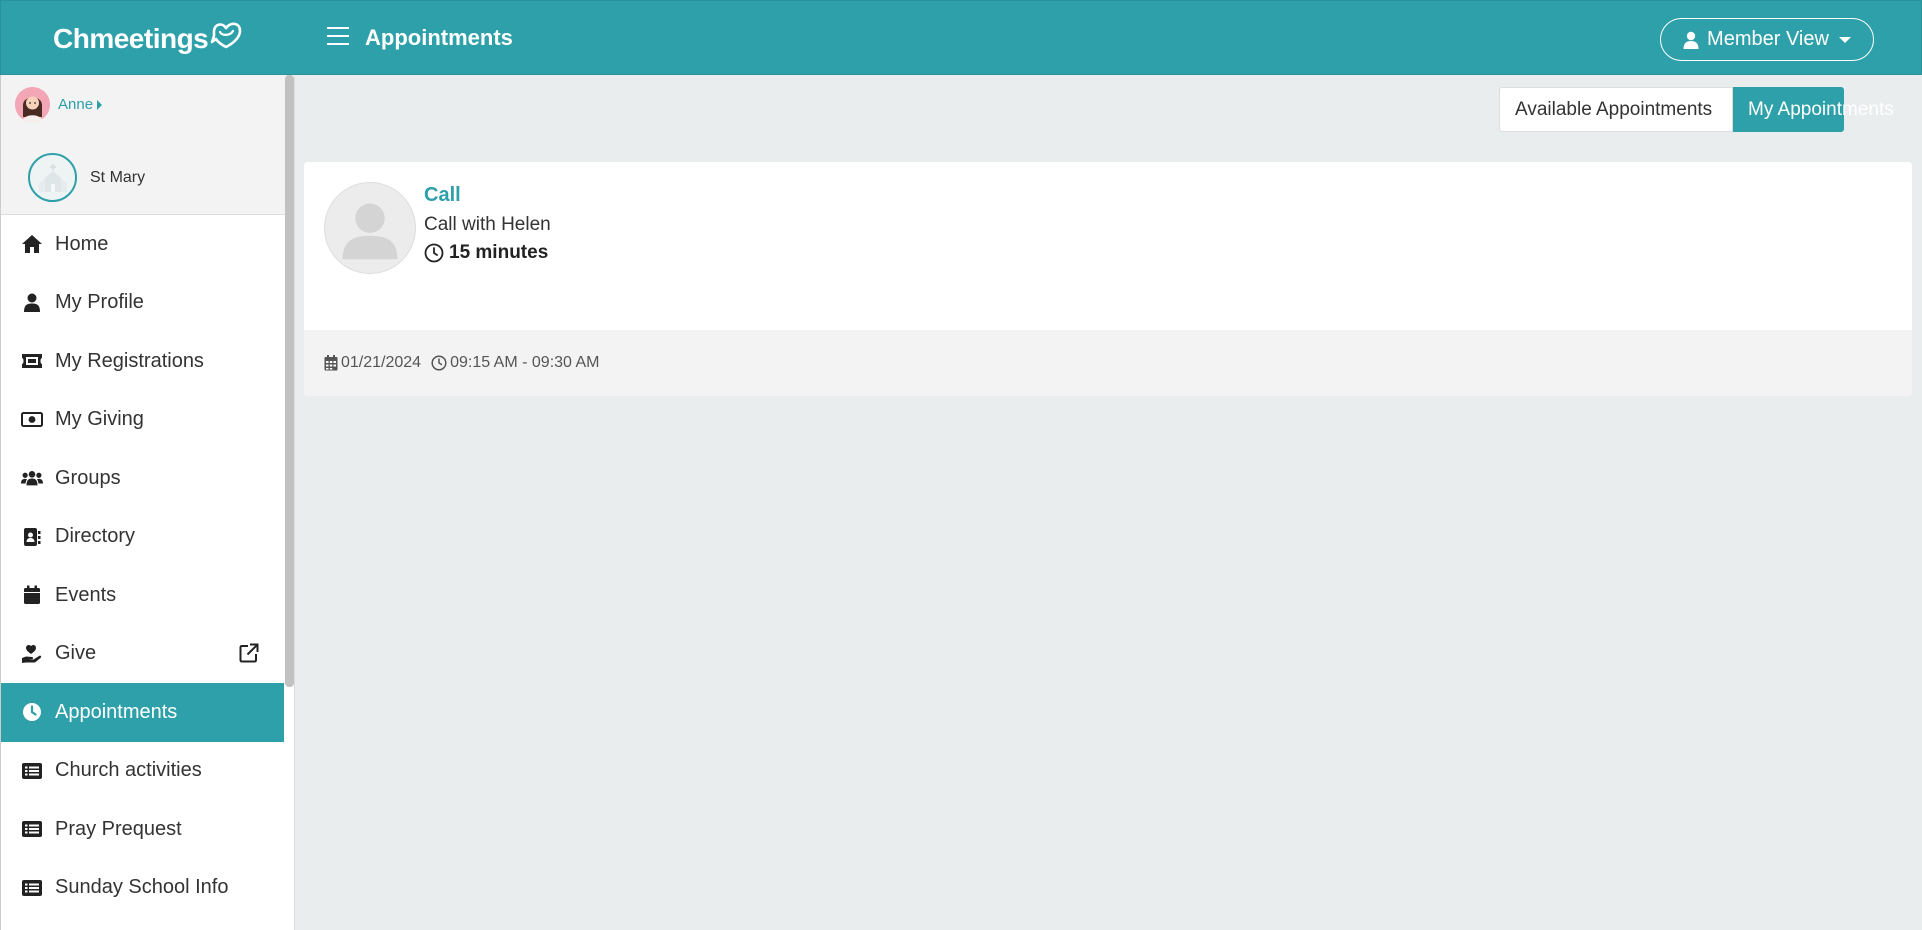 The height and width of the screenshot is (930, 1922). I want to click on duration-text: 15 minutes, so click(499, 252).